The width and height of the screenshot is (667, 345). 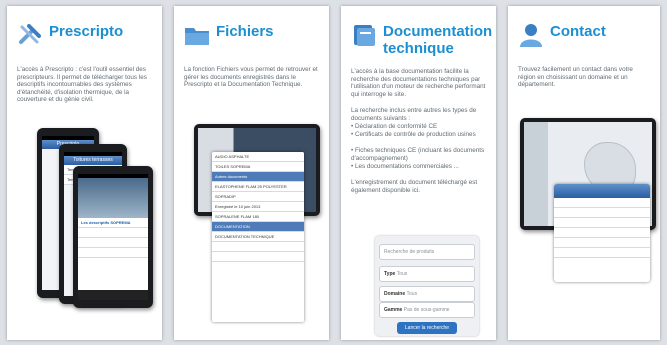 What do you see at coordinates (93, 160) in the screenshot?
I see `mock-row: Toitures terrasses` at bounding box center [93, 160].